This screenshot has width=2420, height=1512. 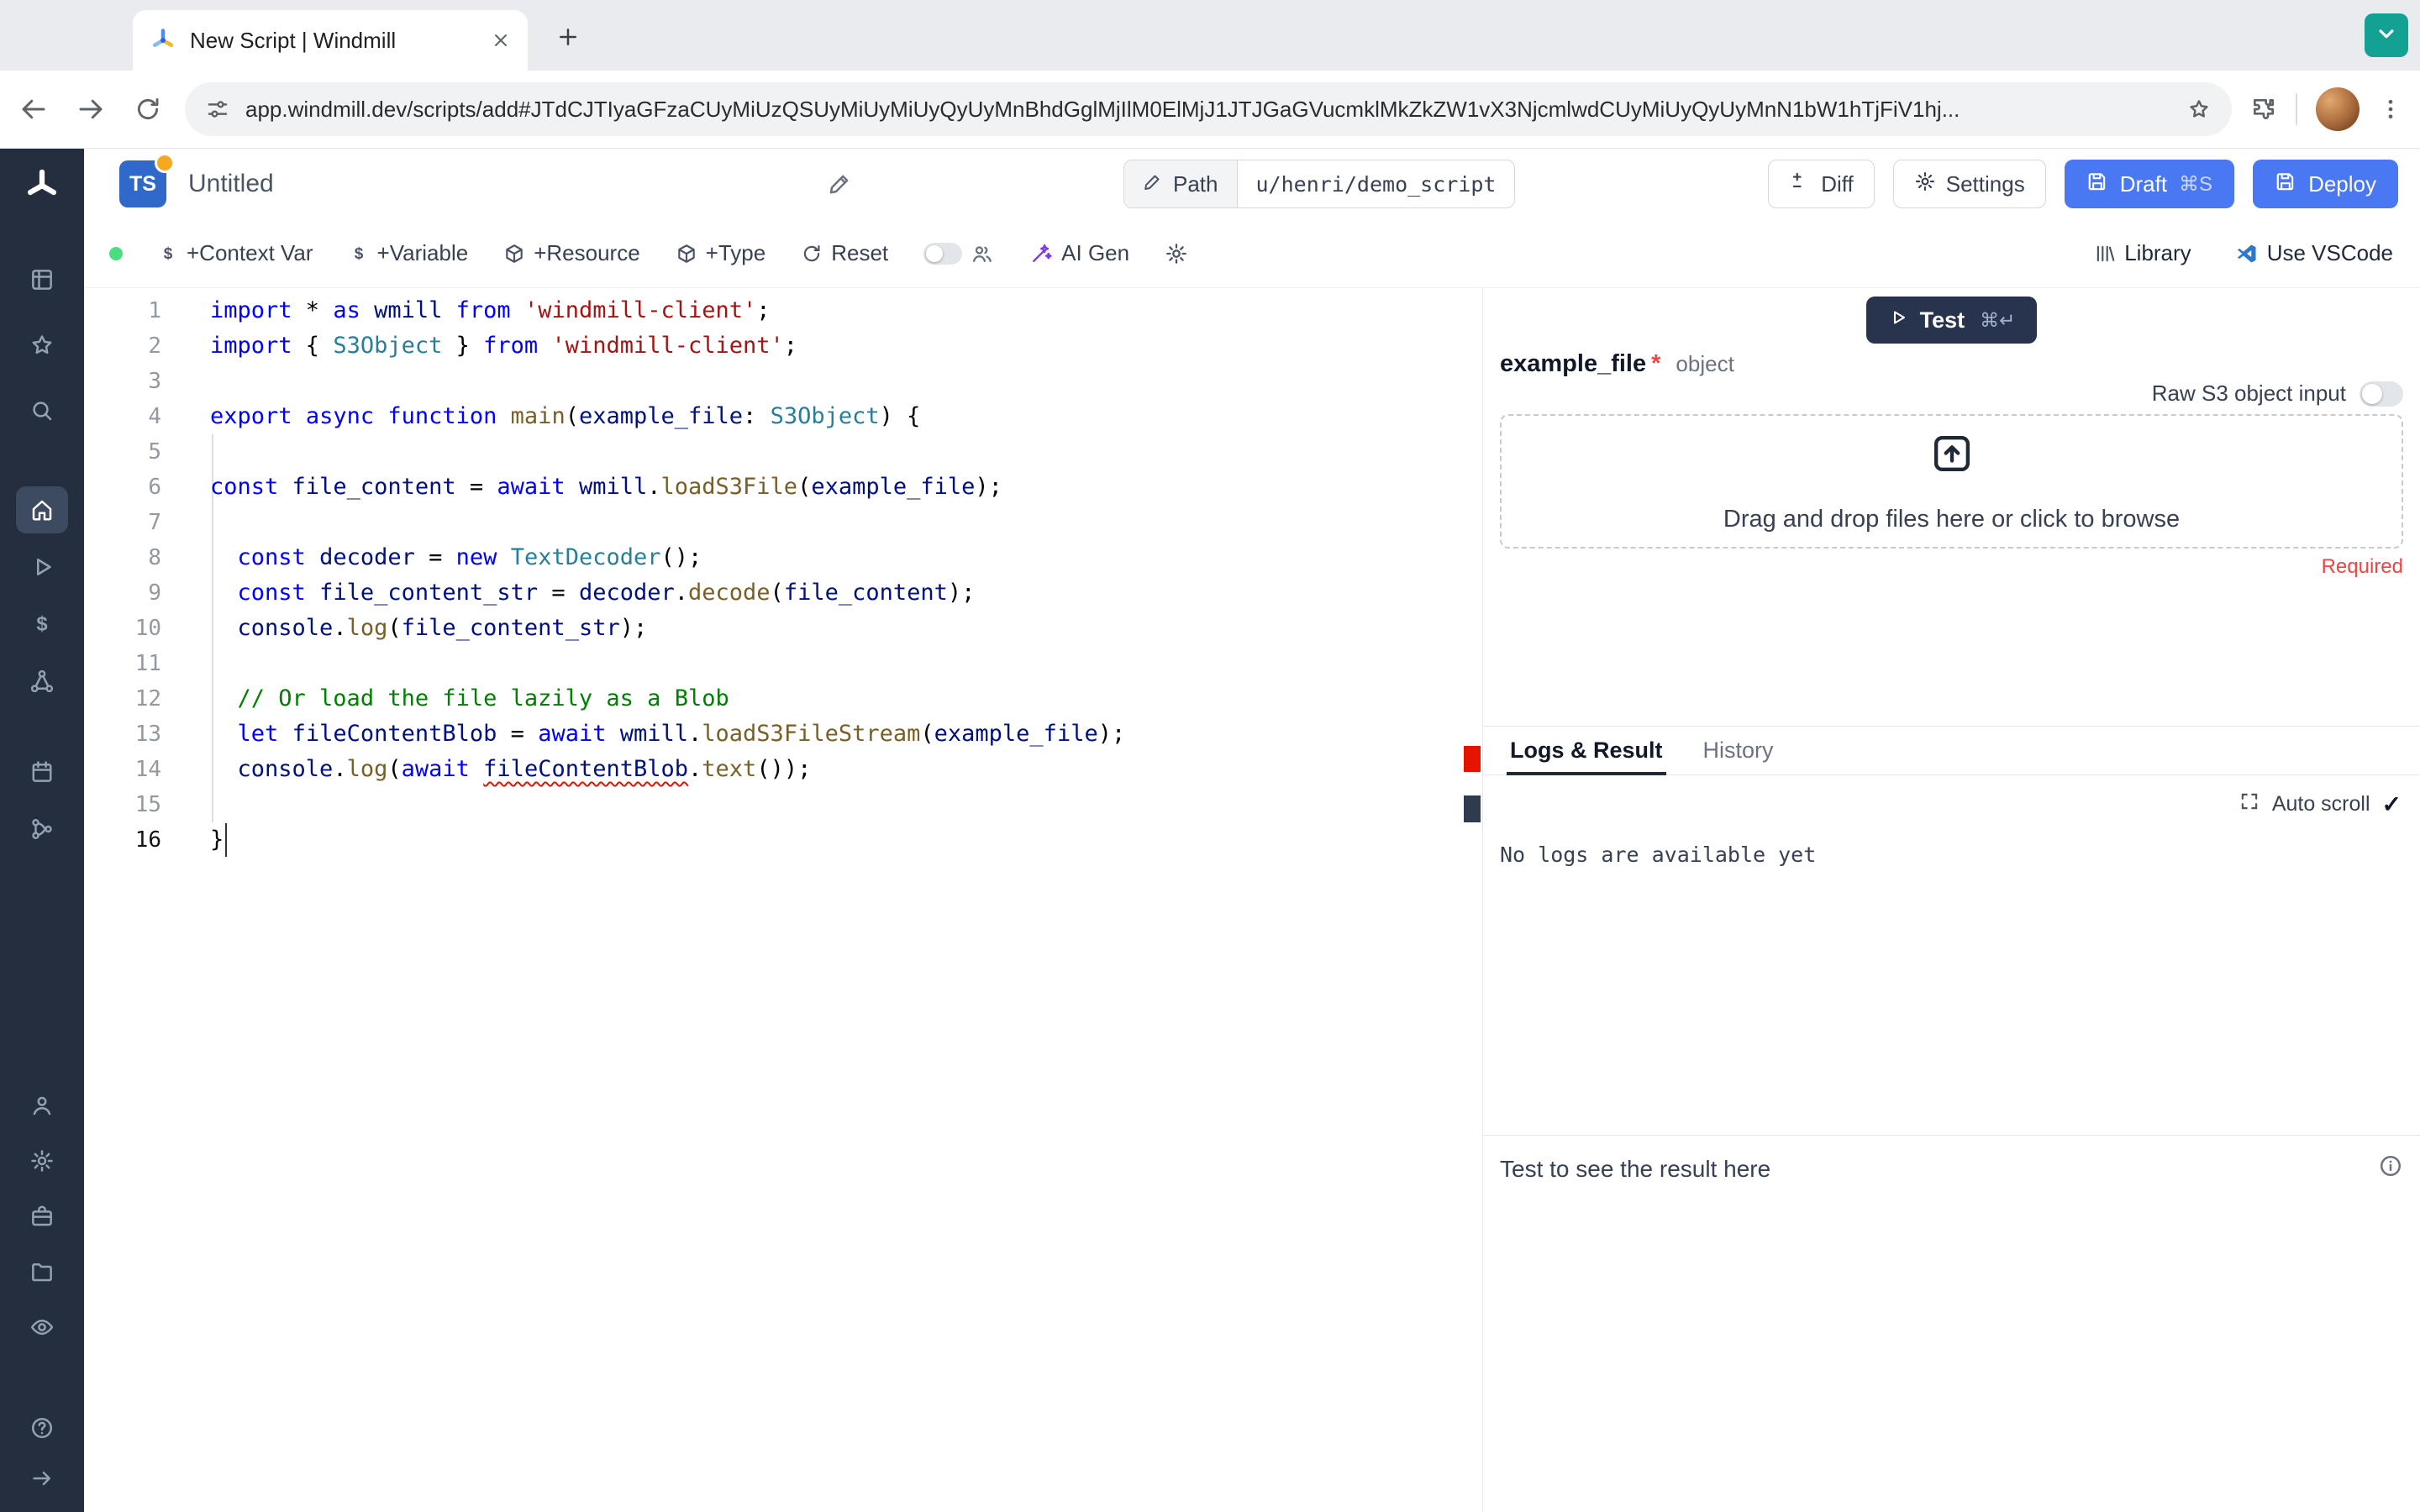 I want to click on header-actions: Diff Settings Draft ⌘S Deploy, so click(x=2083, y=184).